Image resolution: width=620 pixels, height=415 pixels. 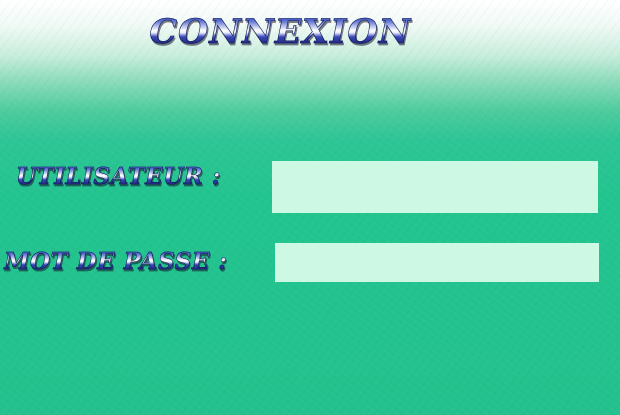 What do you see at coordinates (118, 177) in the screenshot?
I see `username-label: UTILISATEUR :` at bounding box center [118, 177].